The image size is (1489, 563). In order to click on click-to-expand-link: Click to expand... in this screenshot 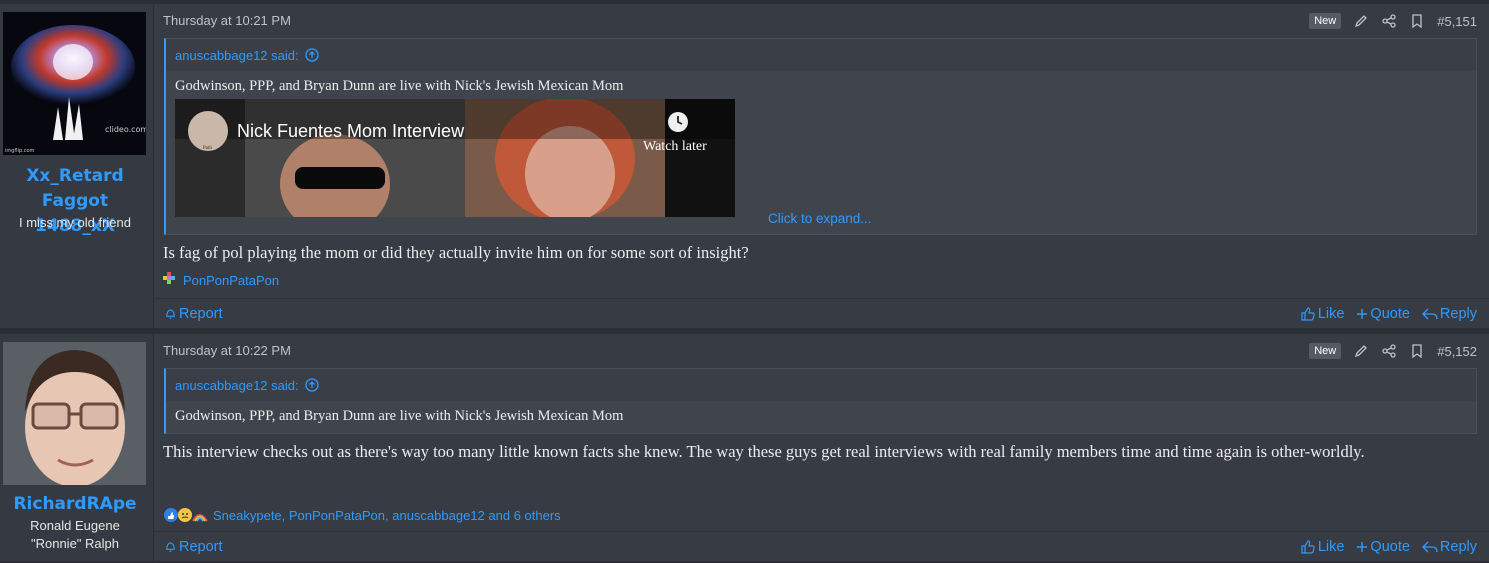, I will do `click(820, 218)`.